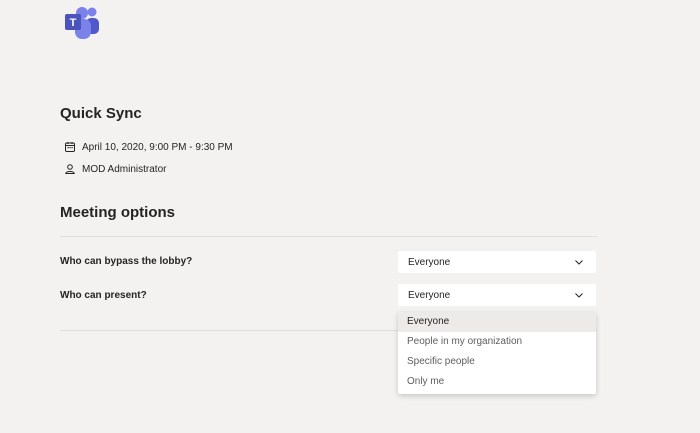  I want to click on dropdown-option-organization: People in my organization, so click(497, 342).